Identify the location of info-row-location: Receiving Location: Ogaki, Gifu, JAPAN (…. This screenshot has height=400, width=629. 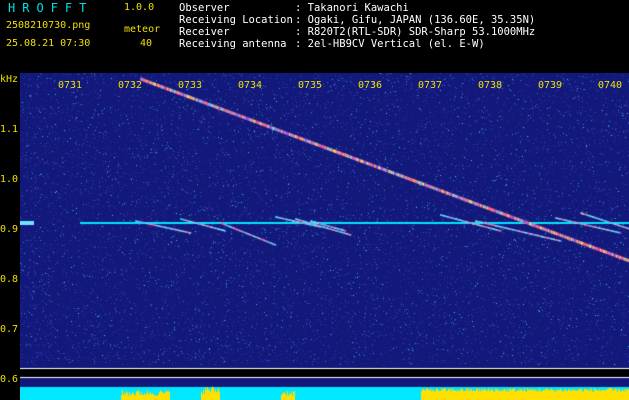
(357, 20).